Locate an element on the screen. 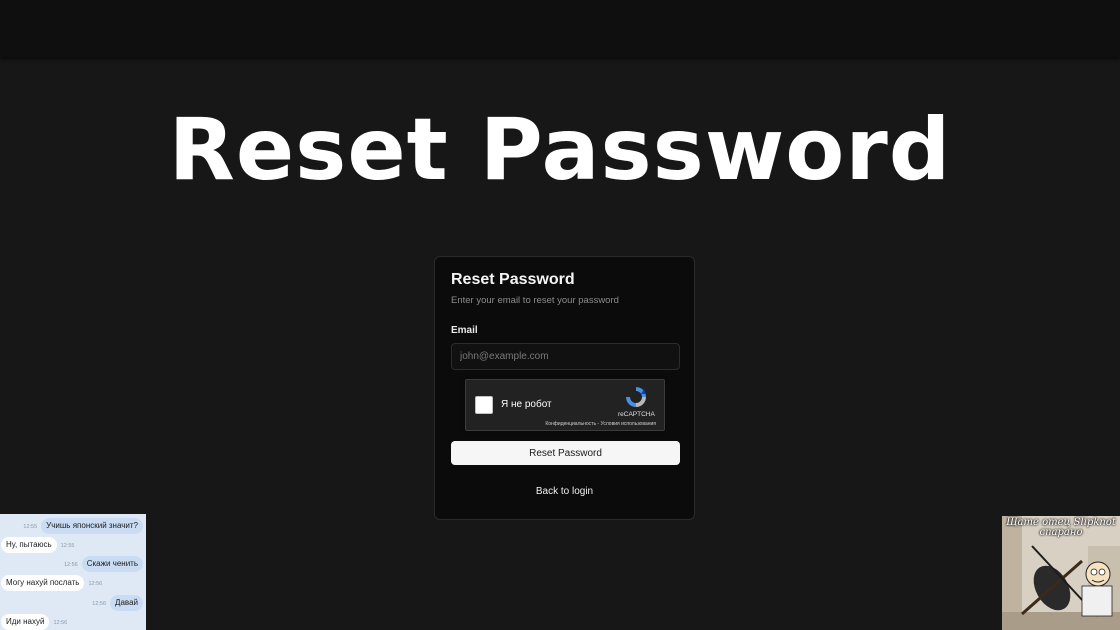 This screenshot has height=630, width=1120. card-title: Reset Password is located at coordinates (513, 279).